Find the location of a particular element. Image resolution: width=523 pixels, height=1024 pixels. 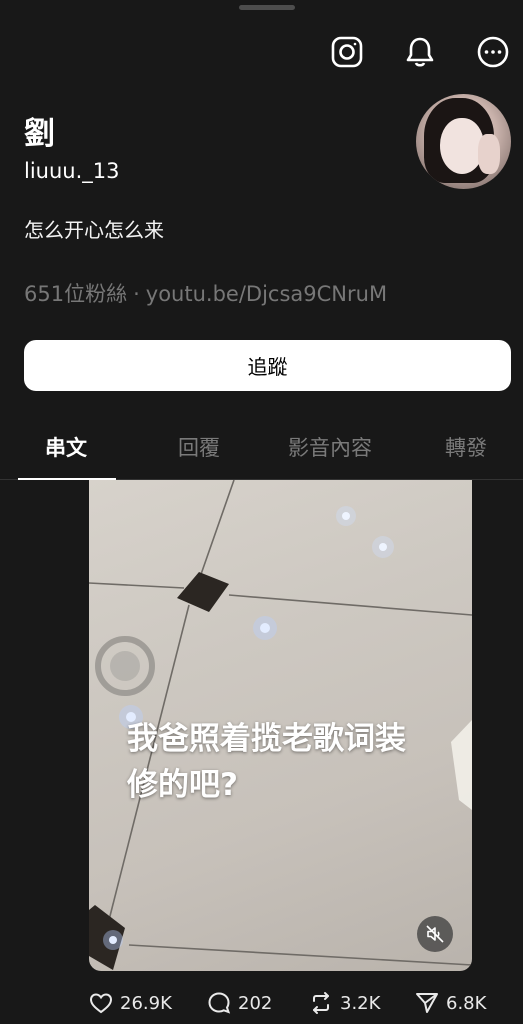

display-name: 劉 is located at coordinates (39, 134).